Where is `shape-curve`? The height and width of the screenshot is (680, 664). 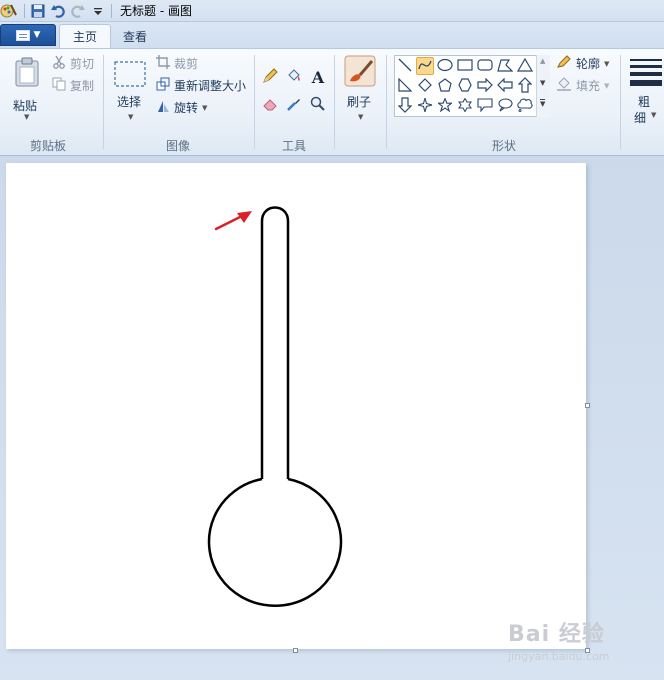 shape-curve is located at coordinates (425, 66).